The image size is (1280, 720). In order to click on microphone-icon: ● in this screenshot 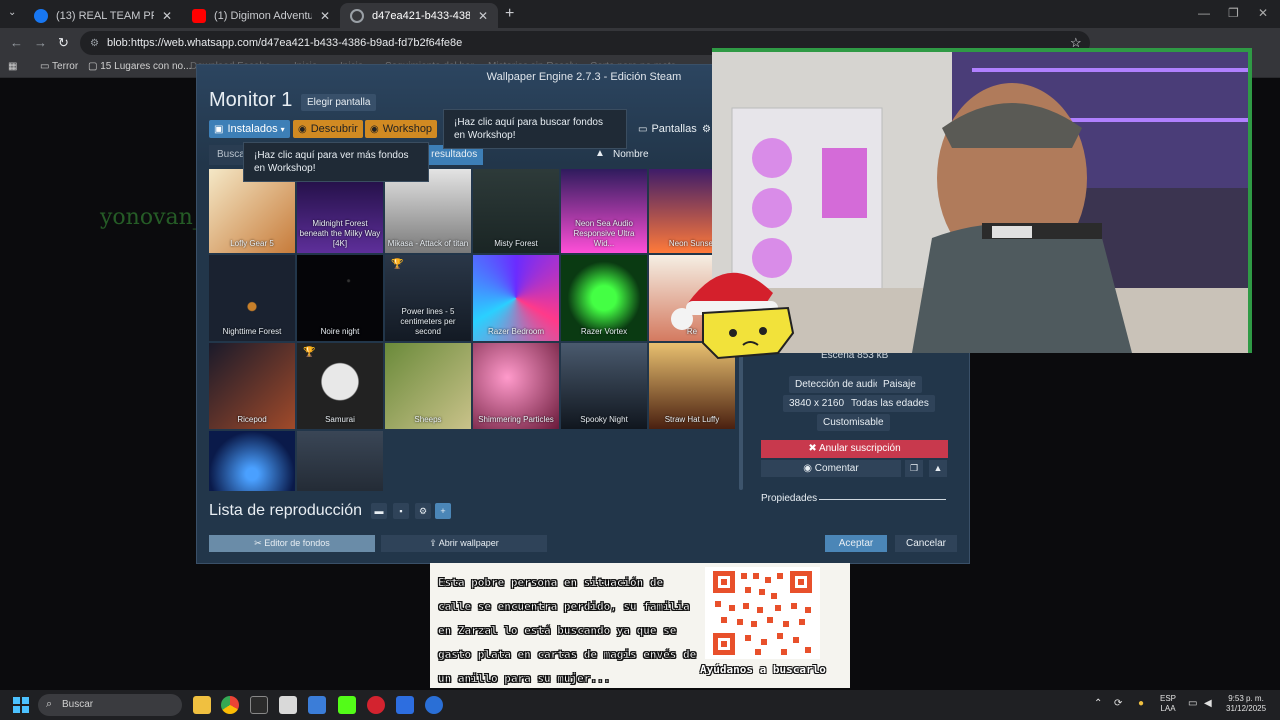, I will do `click(1141, 704)`.